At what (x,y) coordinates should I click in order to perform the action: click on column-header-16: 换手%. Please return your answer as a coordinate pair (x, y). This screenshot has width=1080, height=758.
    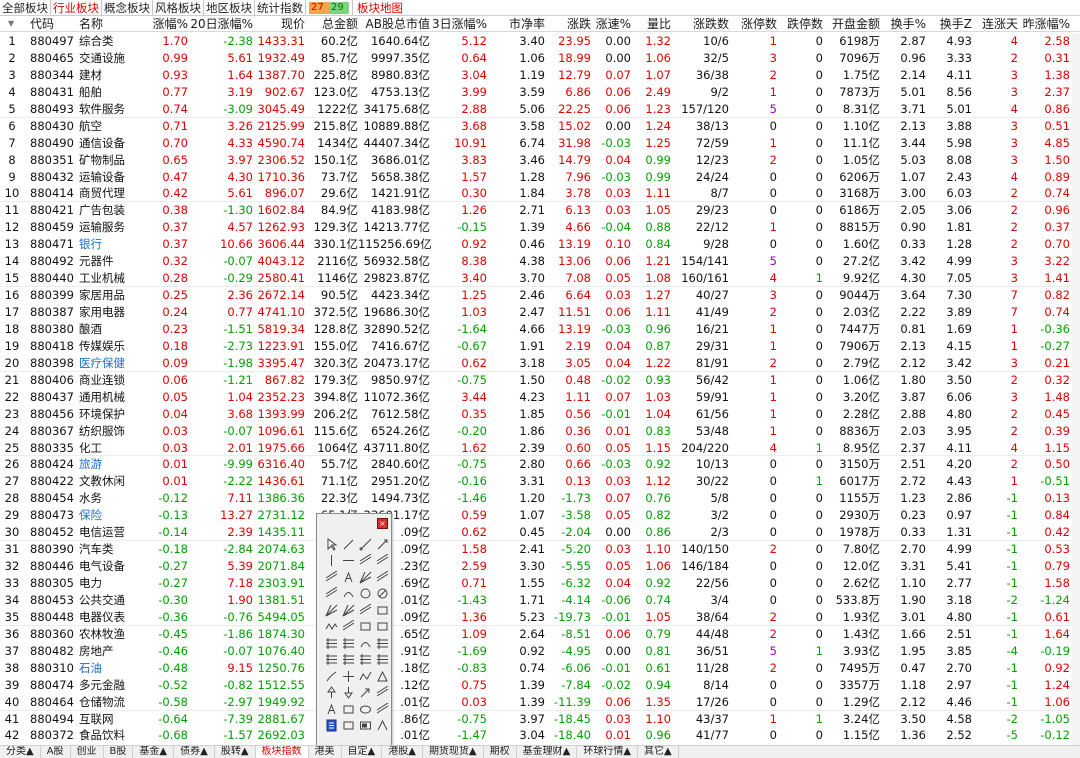
    Looking at the image, I should click on (903, 24).